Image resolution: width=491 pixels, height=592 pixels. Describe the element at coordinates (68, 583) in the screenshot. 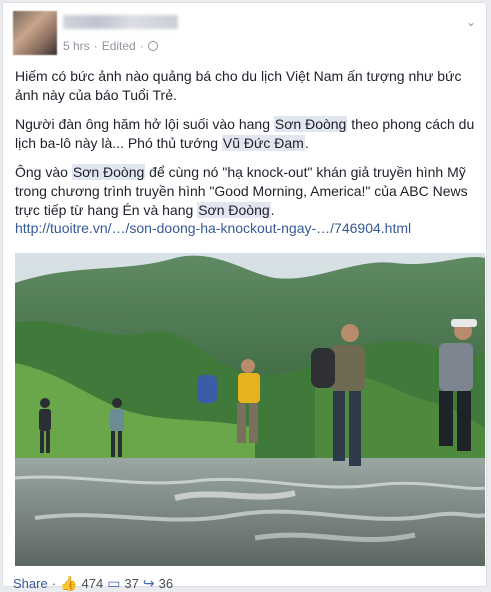

I see `like-icon: 👍` at that location.